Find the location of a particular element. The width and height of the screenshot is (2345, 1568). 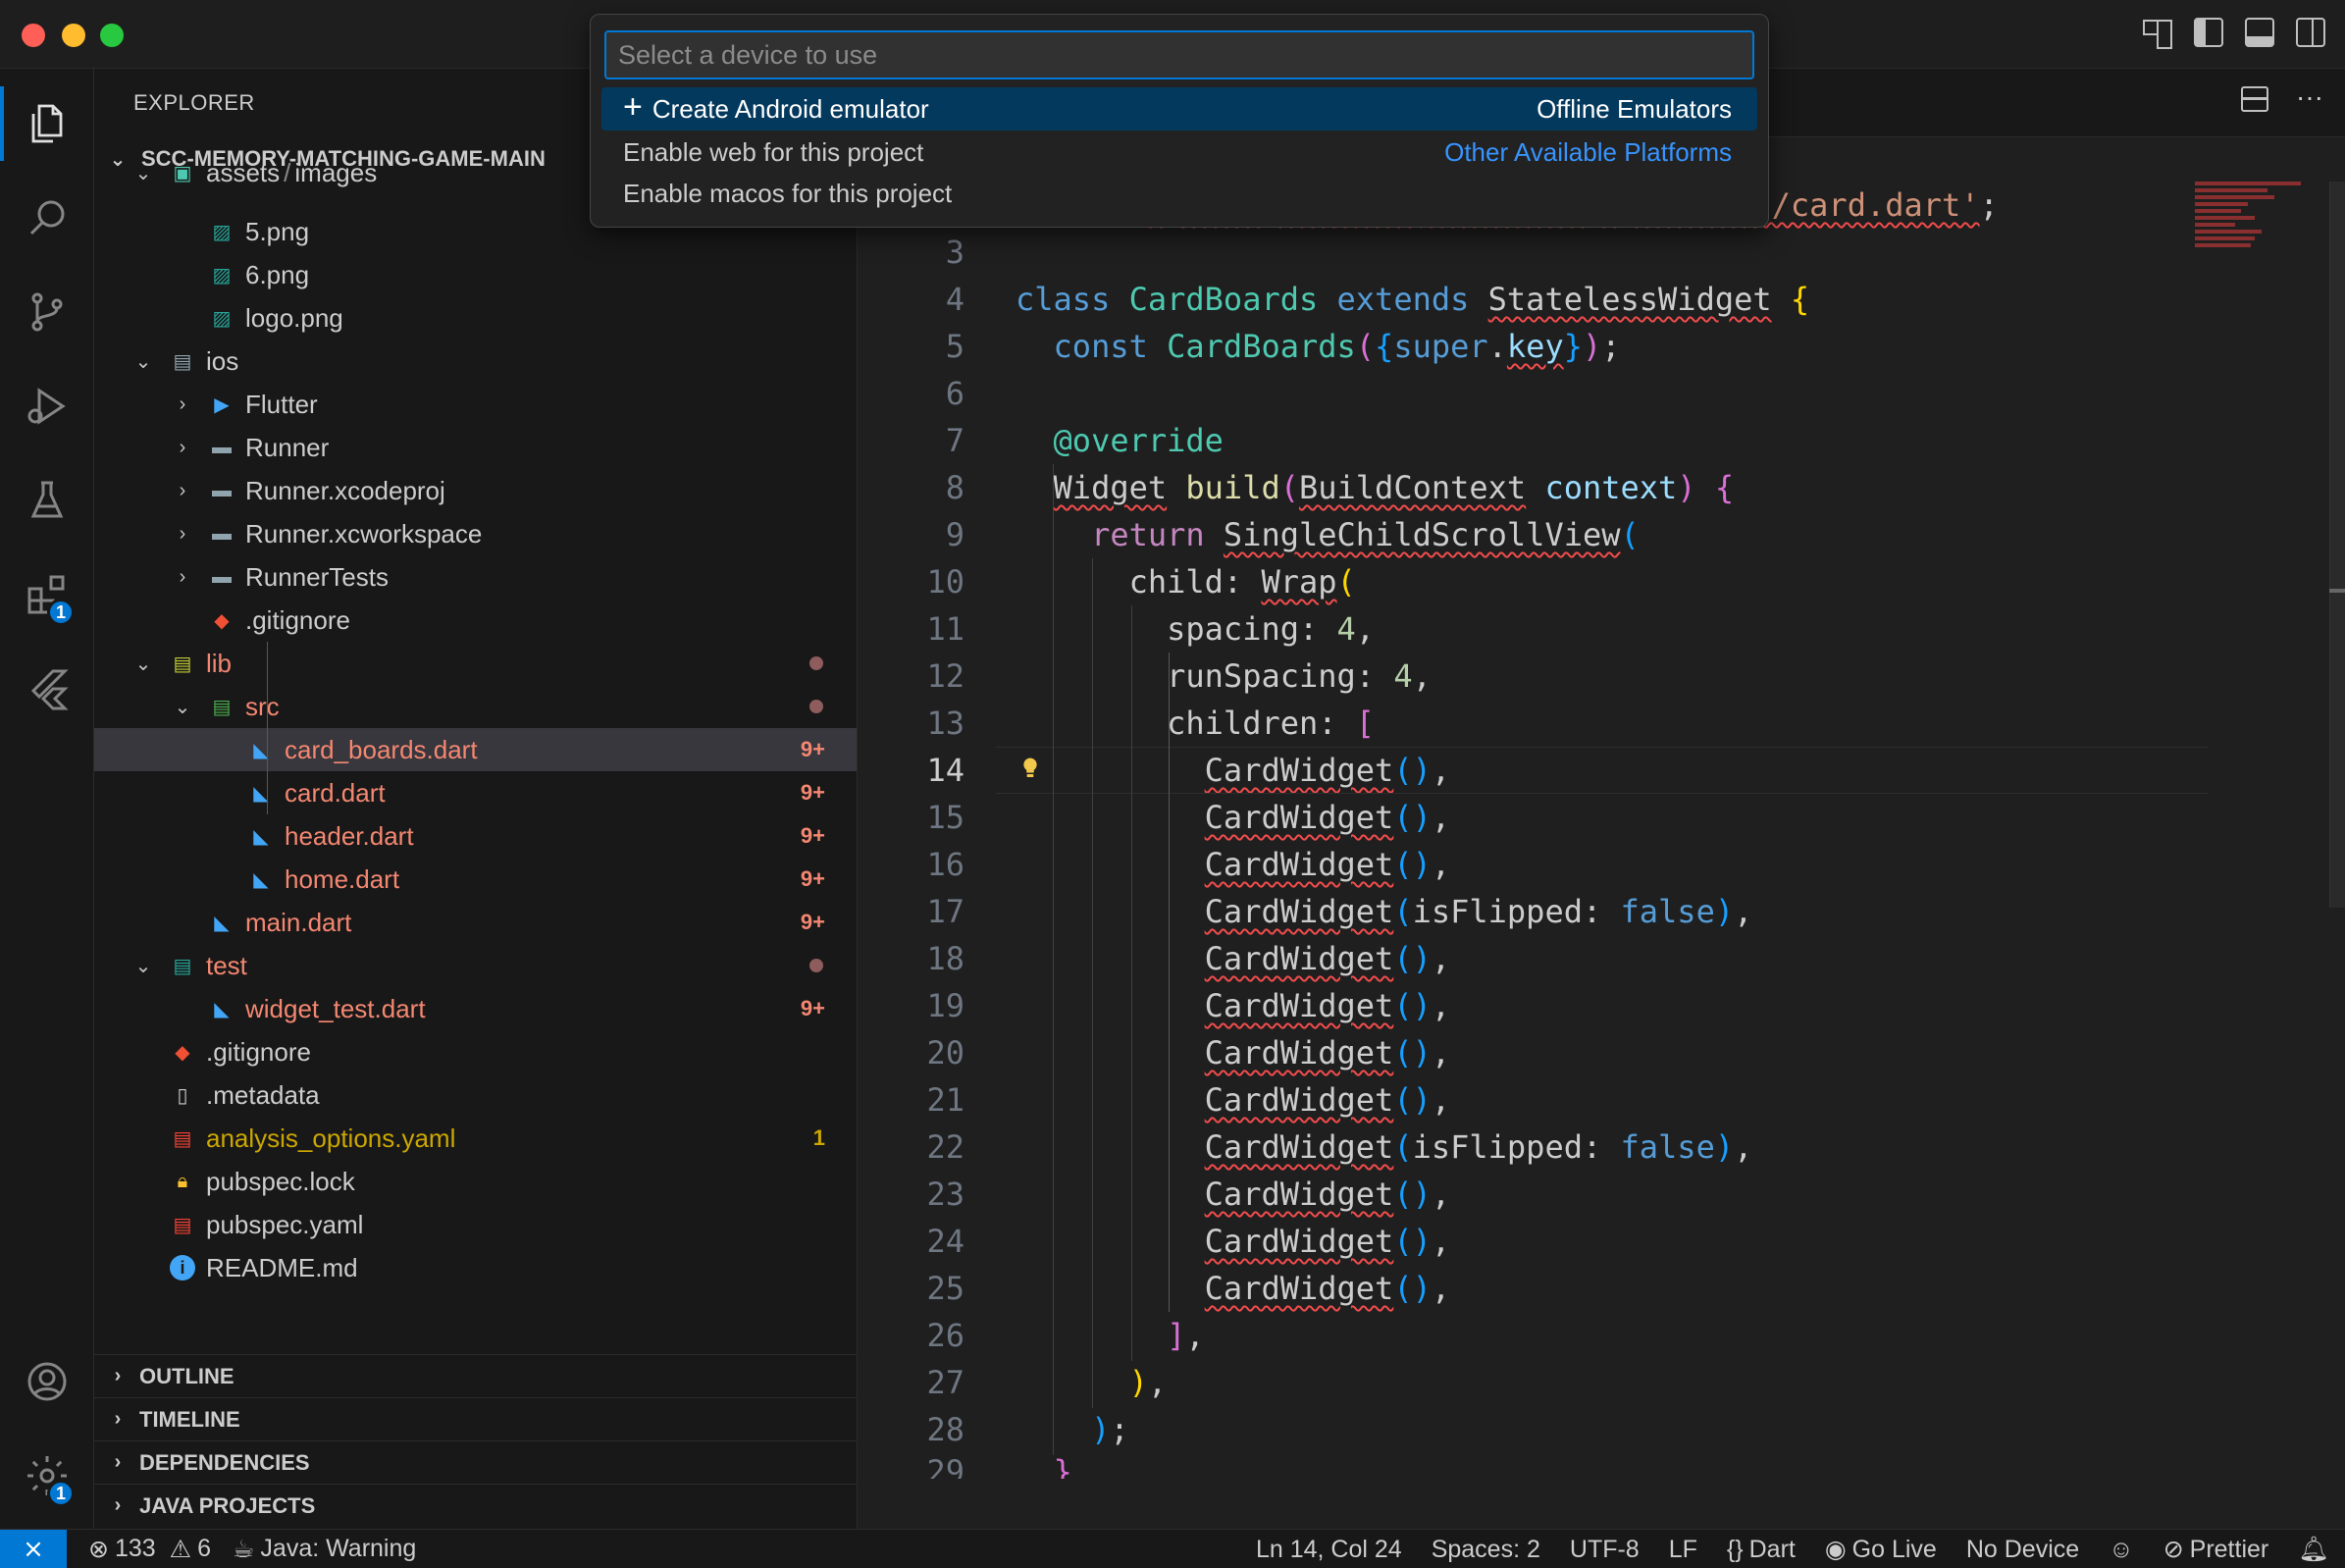

testing-icon is located at coordinates (47, 500).